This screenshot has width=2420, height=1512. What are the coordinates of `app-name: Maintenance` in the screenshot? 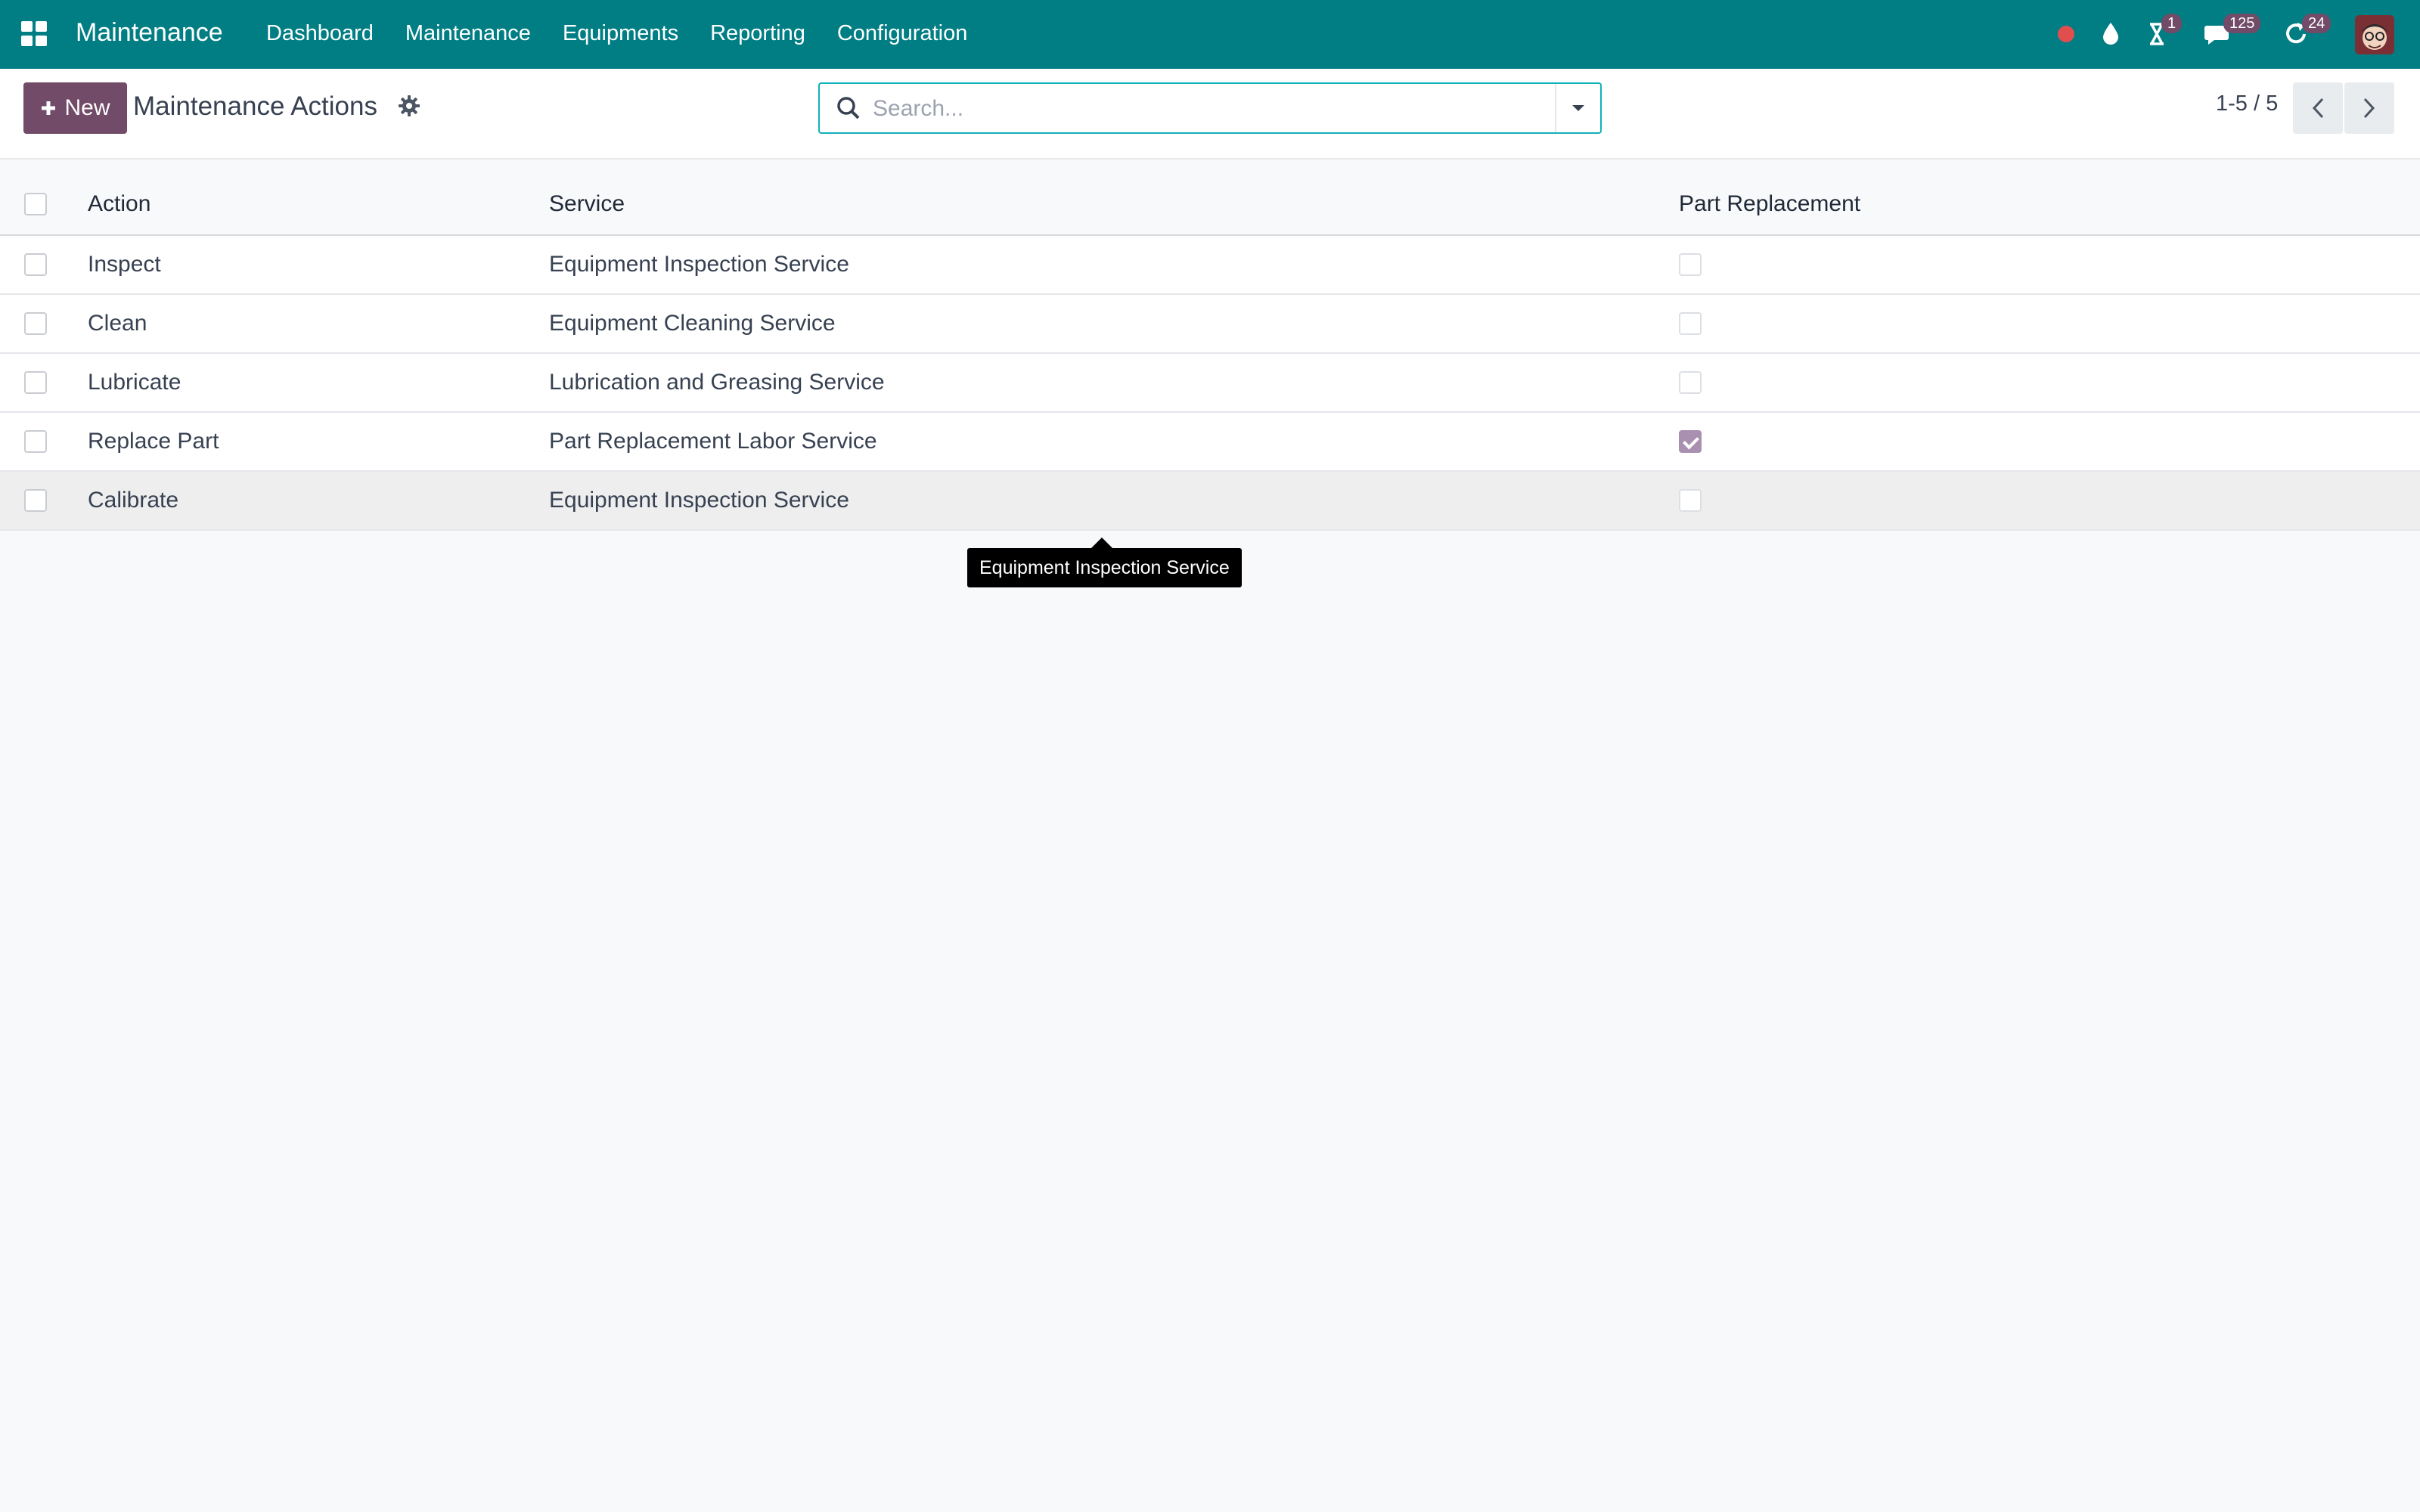 It's located at (149, 33).